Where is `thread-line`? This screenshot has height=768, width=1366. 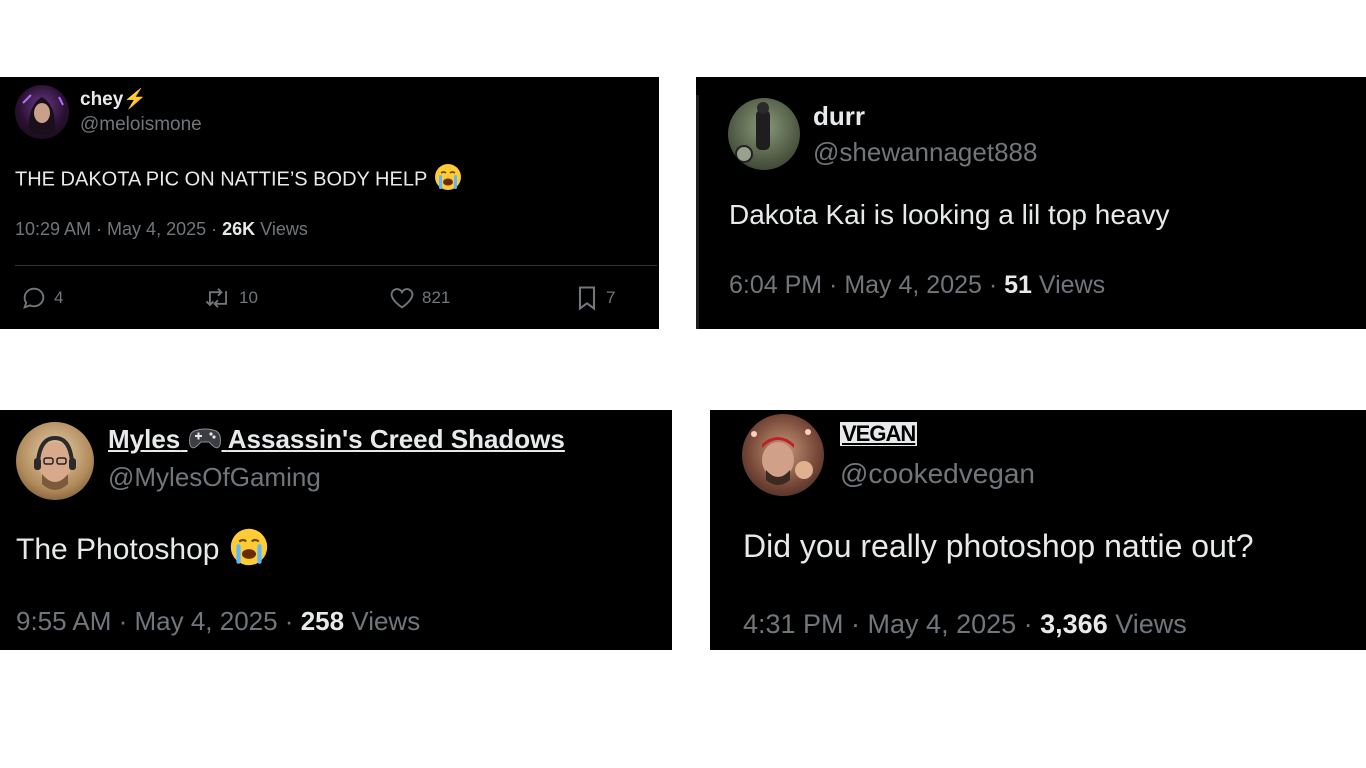
thread-line is located at coordinates (697, 212).